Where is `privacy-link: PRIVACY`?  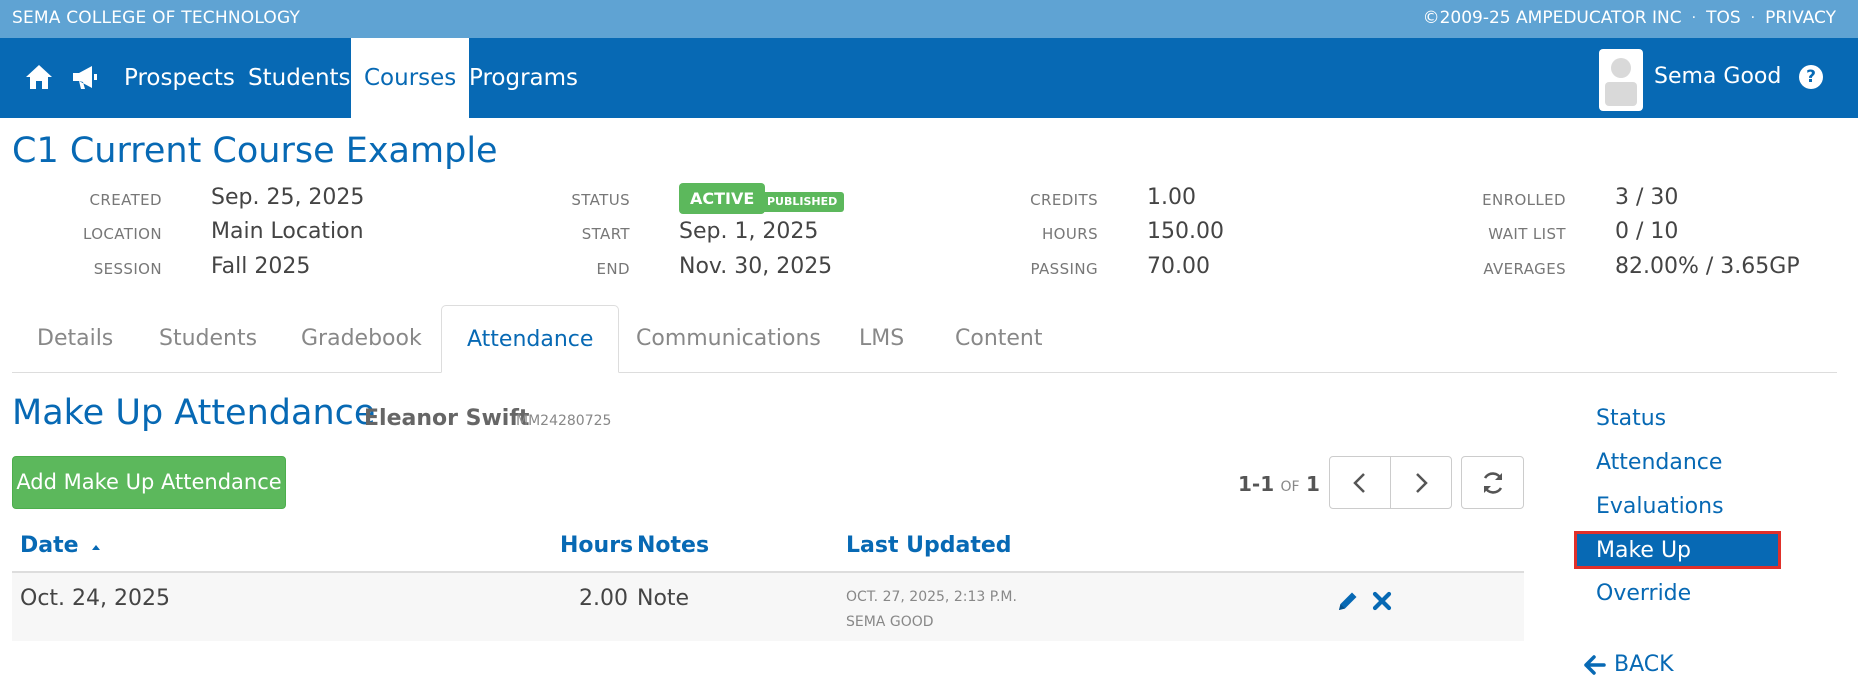
privacy-link: PRIVACY is located at coordinates (1800, 18).